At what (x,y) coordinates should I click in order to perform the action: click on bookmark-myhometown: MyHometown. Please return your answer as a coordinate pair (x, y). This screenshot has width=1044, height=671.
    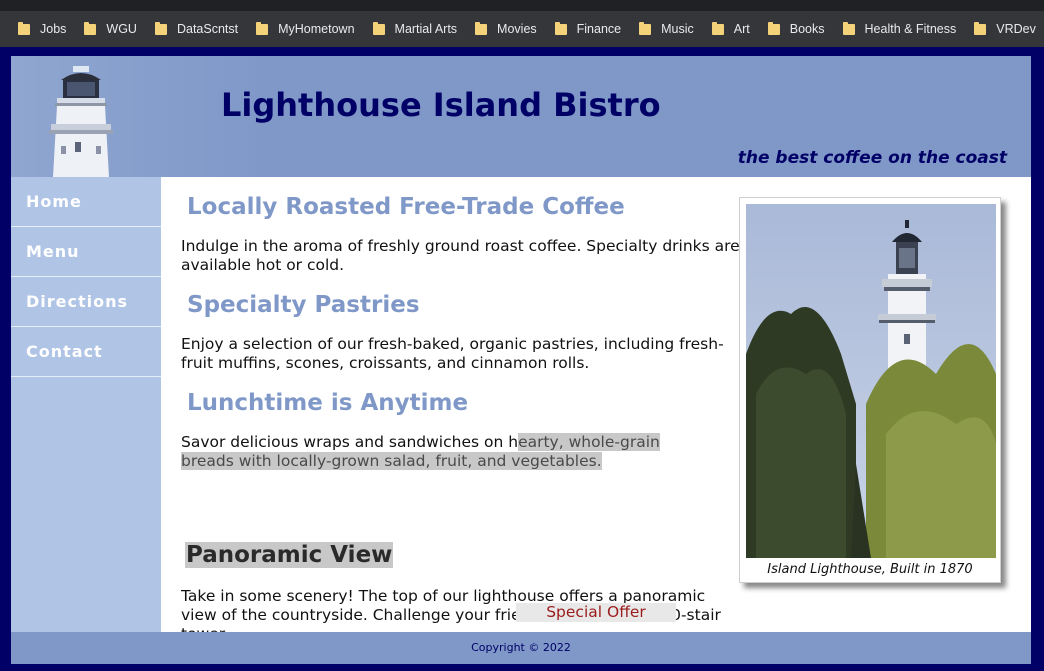
    Looking at the image, I should click on (305, 28).